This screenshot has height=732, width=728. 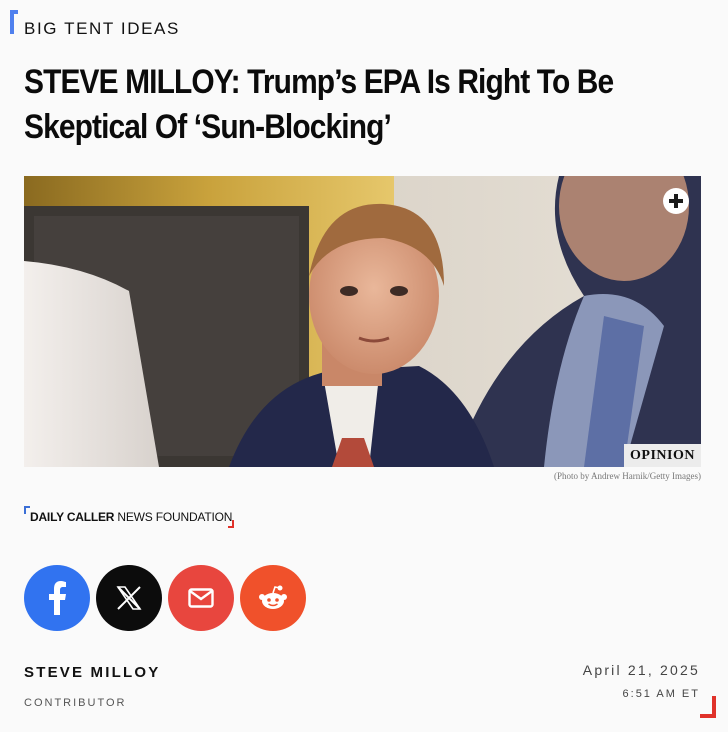 I want to click on opinion-tag: OPINION, so click(x=662, y=455).